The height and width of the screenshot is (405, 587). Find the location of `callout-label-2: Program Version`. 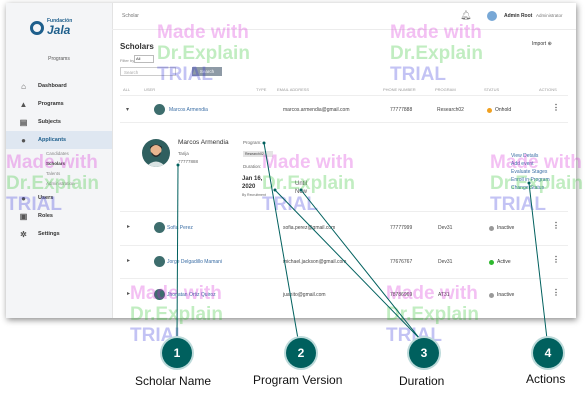

callout-label-2: Program Version is located at coordinates (298, 380).